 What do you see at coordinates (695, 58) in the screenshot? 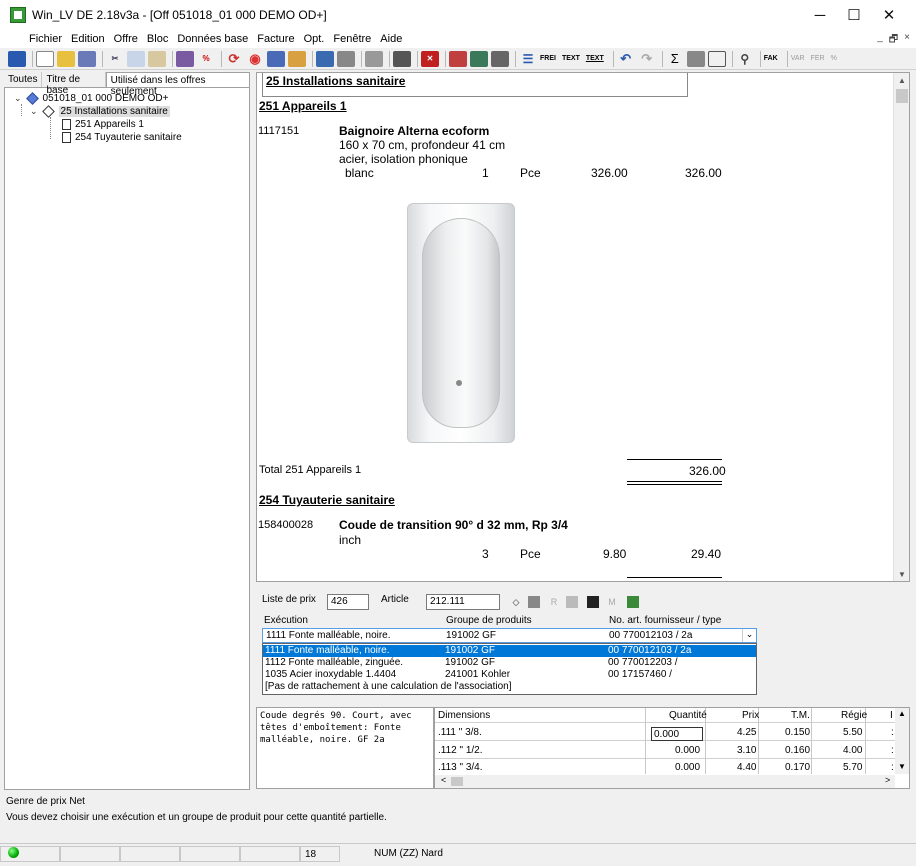
I see `doc-list-icon` at bounding box center [695, 58].